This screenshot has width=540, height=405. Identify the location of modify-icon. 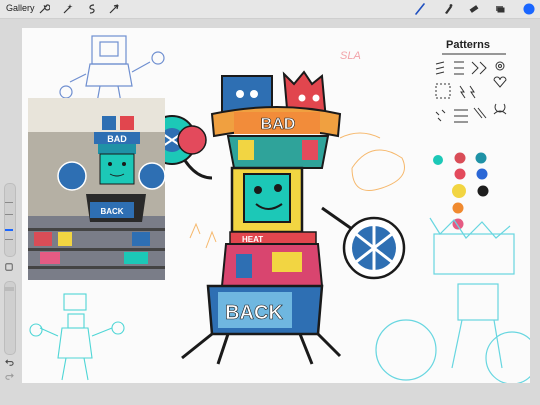
(9, 267).